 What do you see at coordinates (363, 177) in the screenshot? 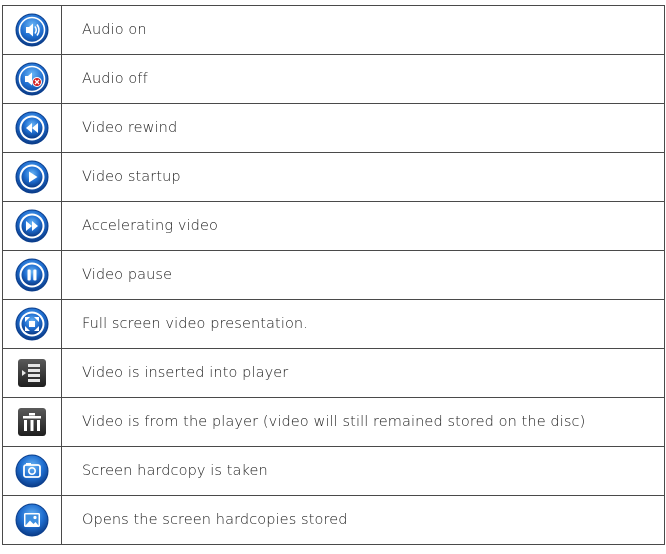
I see `row-label: Video startup` at bounding box center [363, 177].